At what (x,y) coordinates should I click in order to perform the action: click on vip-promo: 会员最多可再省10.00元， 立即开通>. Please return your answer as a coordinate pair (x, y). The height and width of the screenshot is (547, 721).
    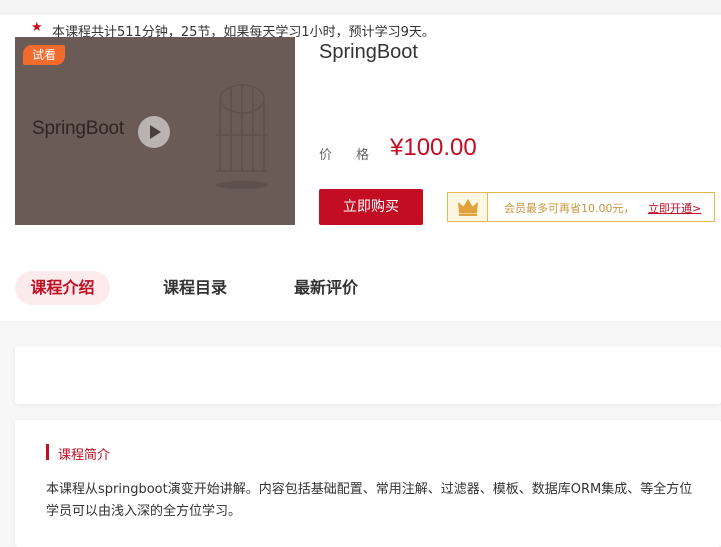
    Looking at the image, I should click on (581, 207).